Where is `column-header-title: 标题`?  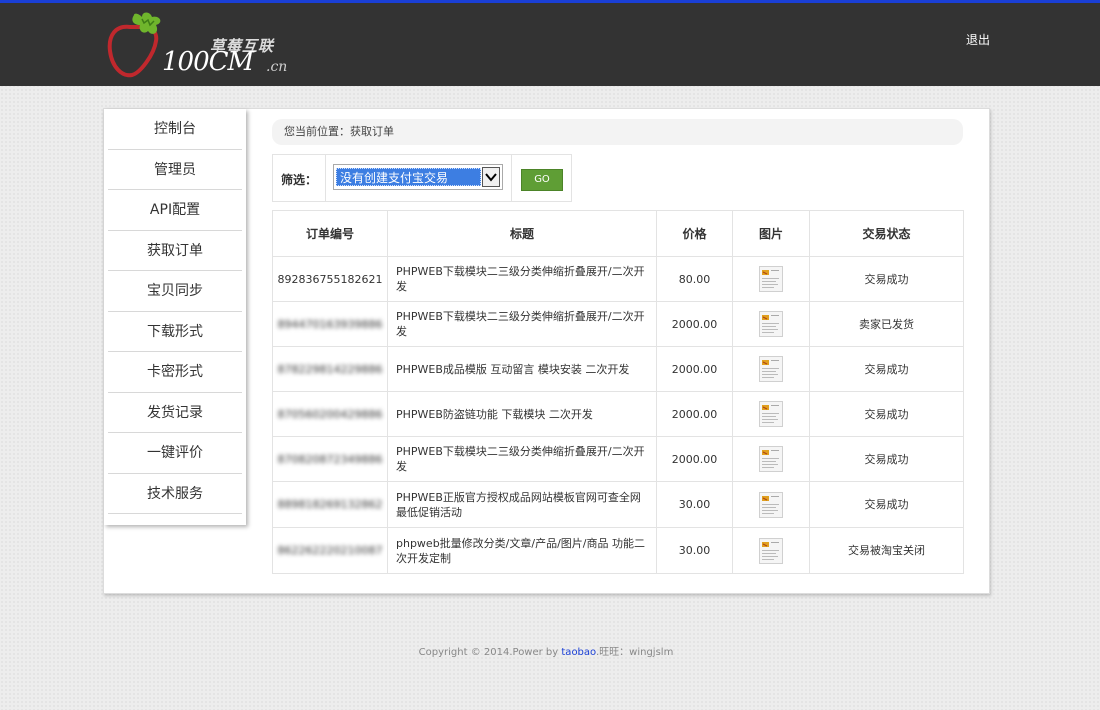
column-header-title: 标题 is located at coordinates (522, 233).